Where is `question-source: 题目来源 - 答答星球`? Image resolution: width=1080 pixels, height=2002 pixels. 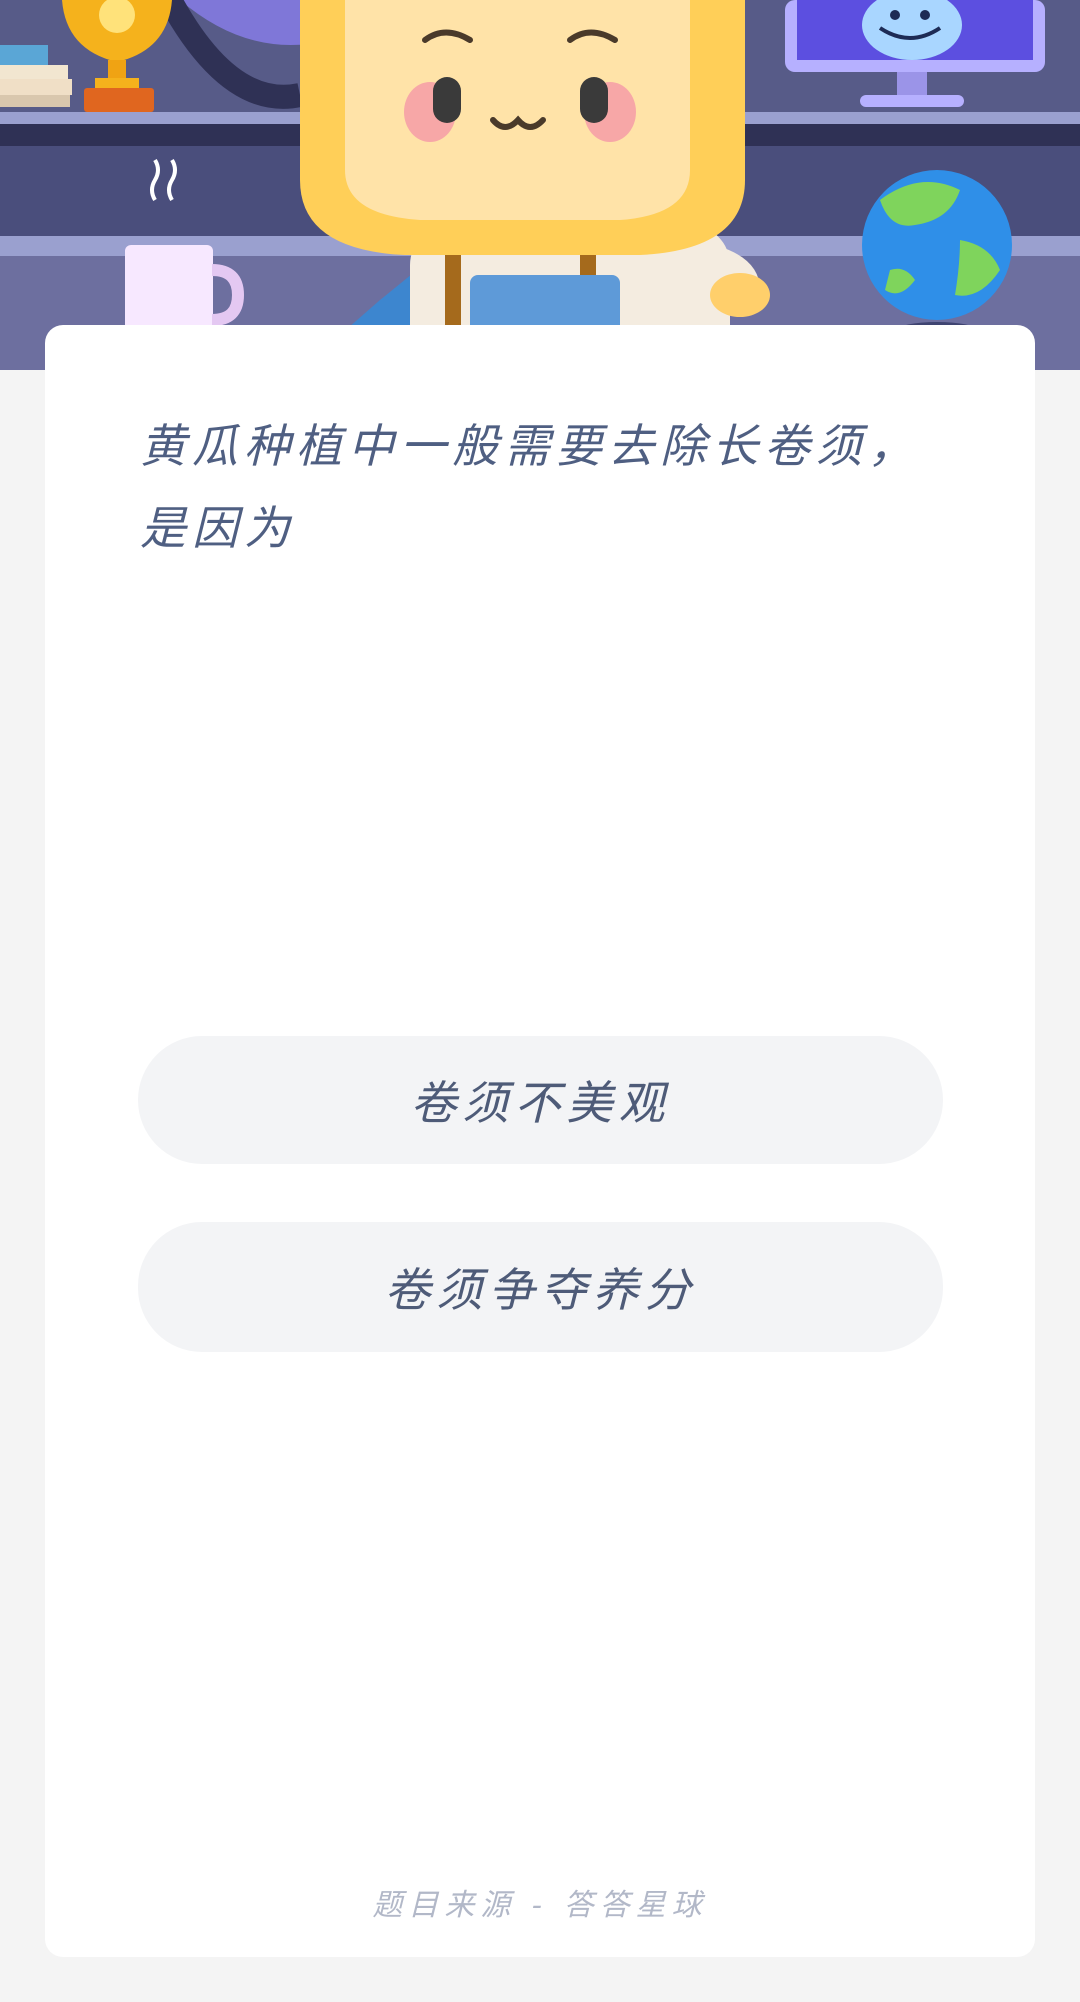
question-source: 题目来源 - 答答星球 is located at coordinates (540, 1905).